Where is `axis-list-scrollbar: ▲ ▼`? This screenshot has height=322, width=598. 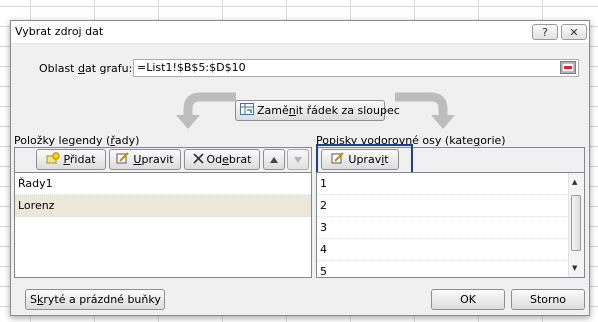
axis-list-scrollbar: ▲ ▼ is located at coordinates (576, 225).